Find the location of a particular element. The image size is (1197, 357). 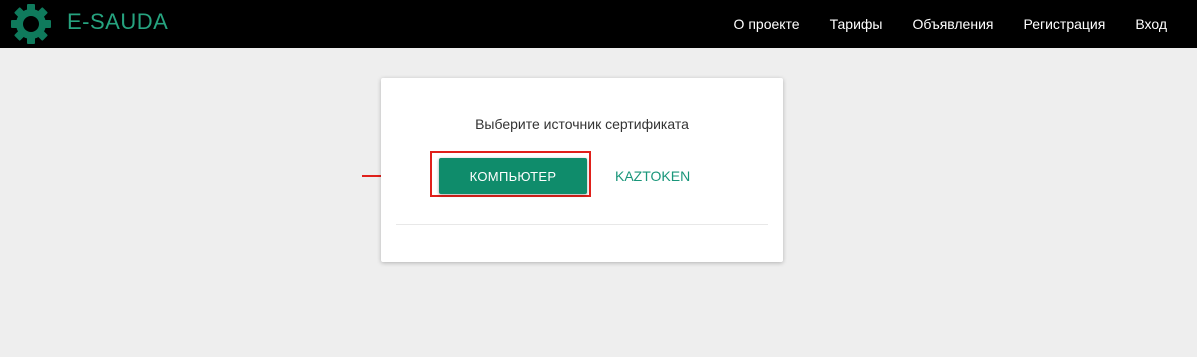

nav-item-login: Вход is located at coordinates (1151, 24).